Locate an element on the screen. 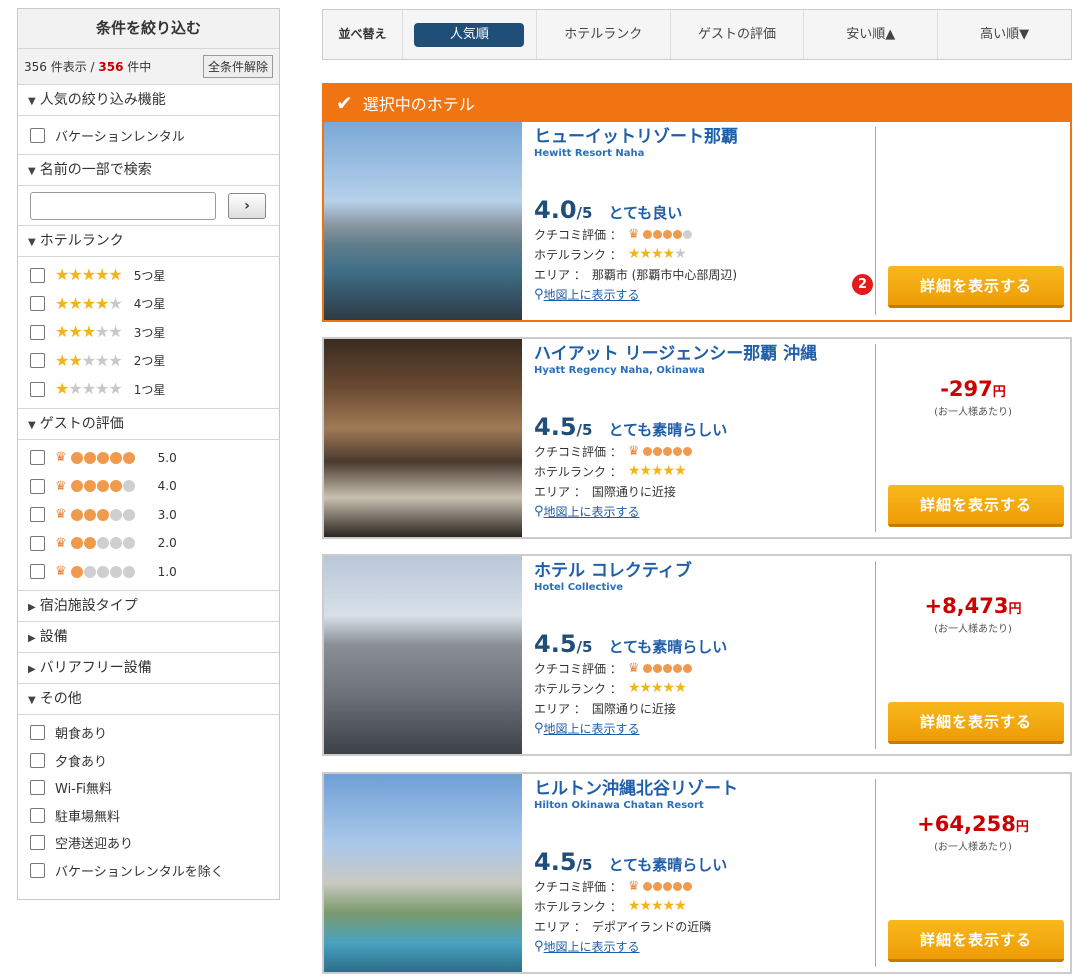 This screenshot has height=980, width=1089. sort-price-desc: 高い順▼ is located at coordinates (1004, 34).